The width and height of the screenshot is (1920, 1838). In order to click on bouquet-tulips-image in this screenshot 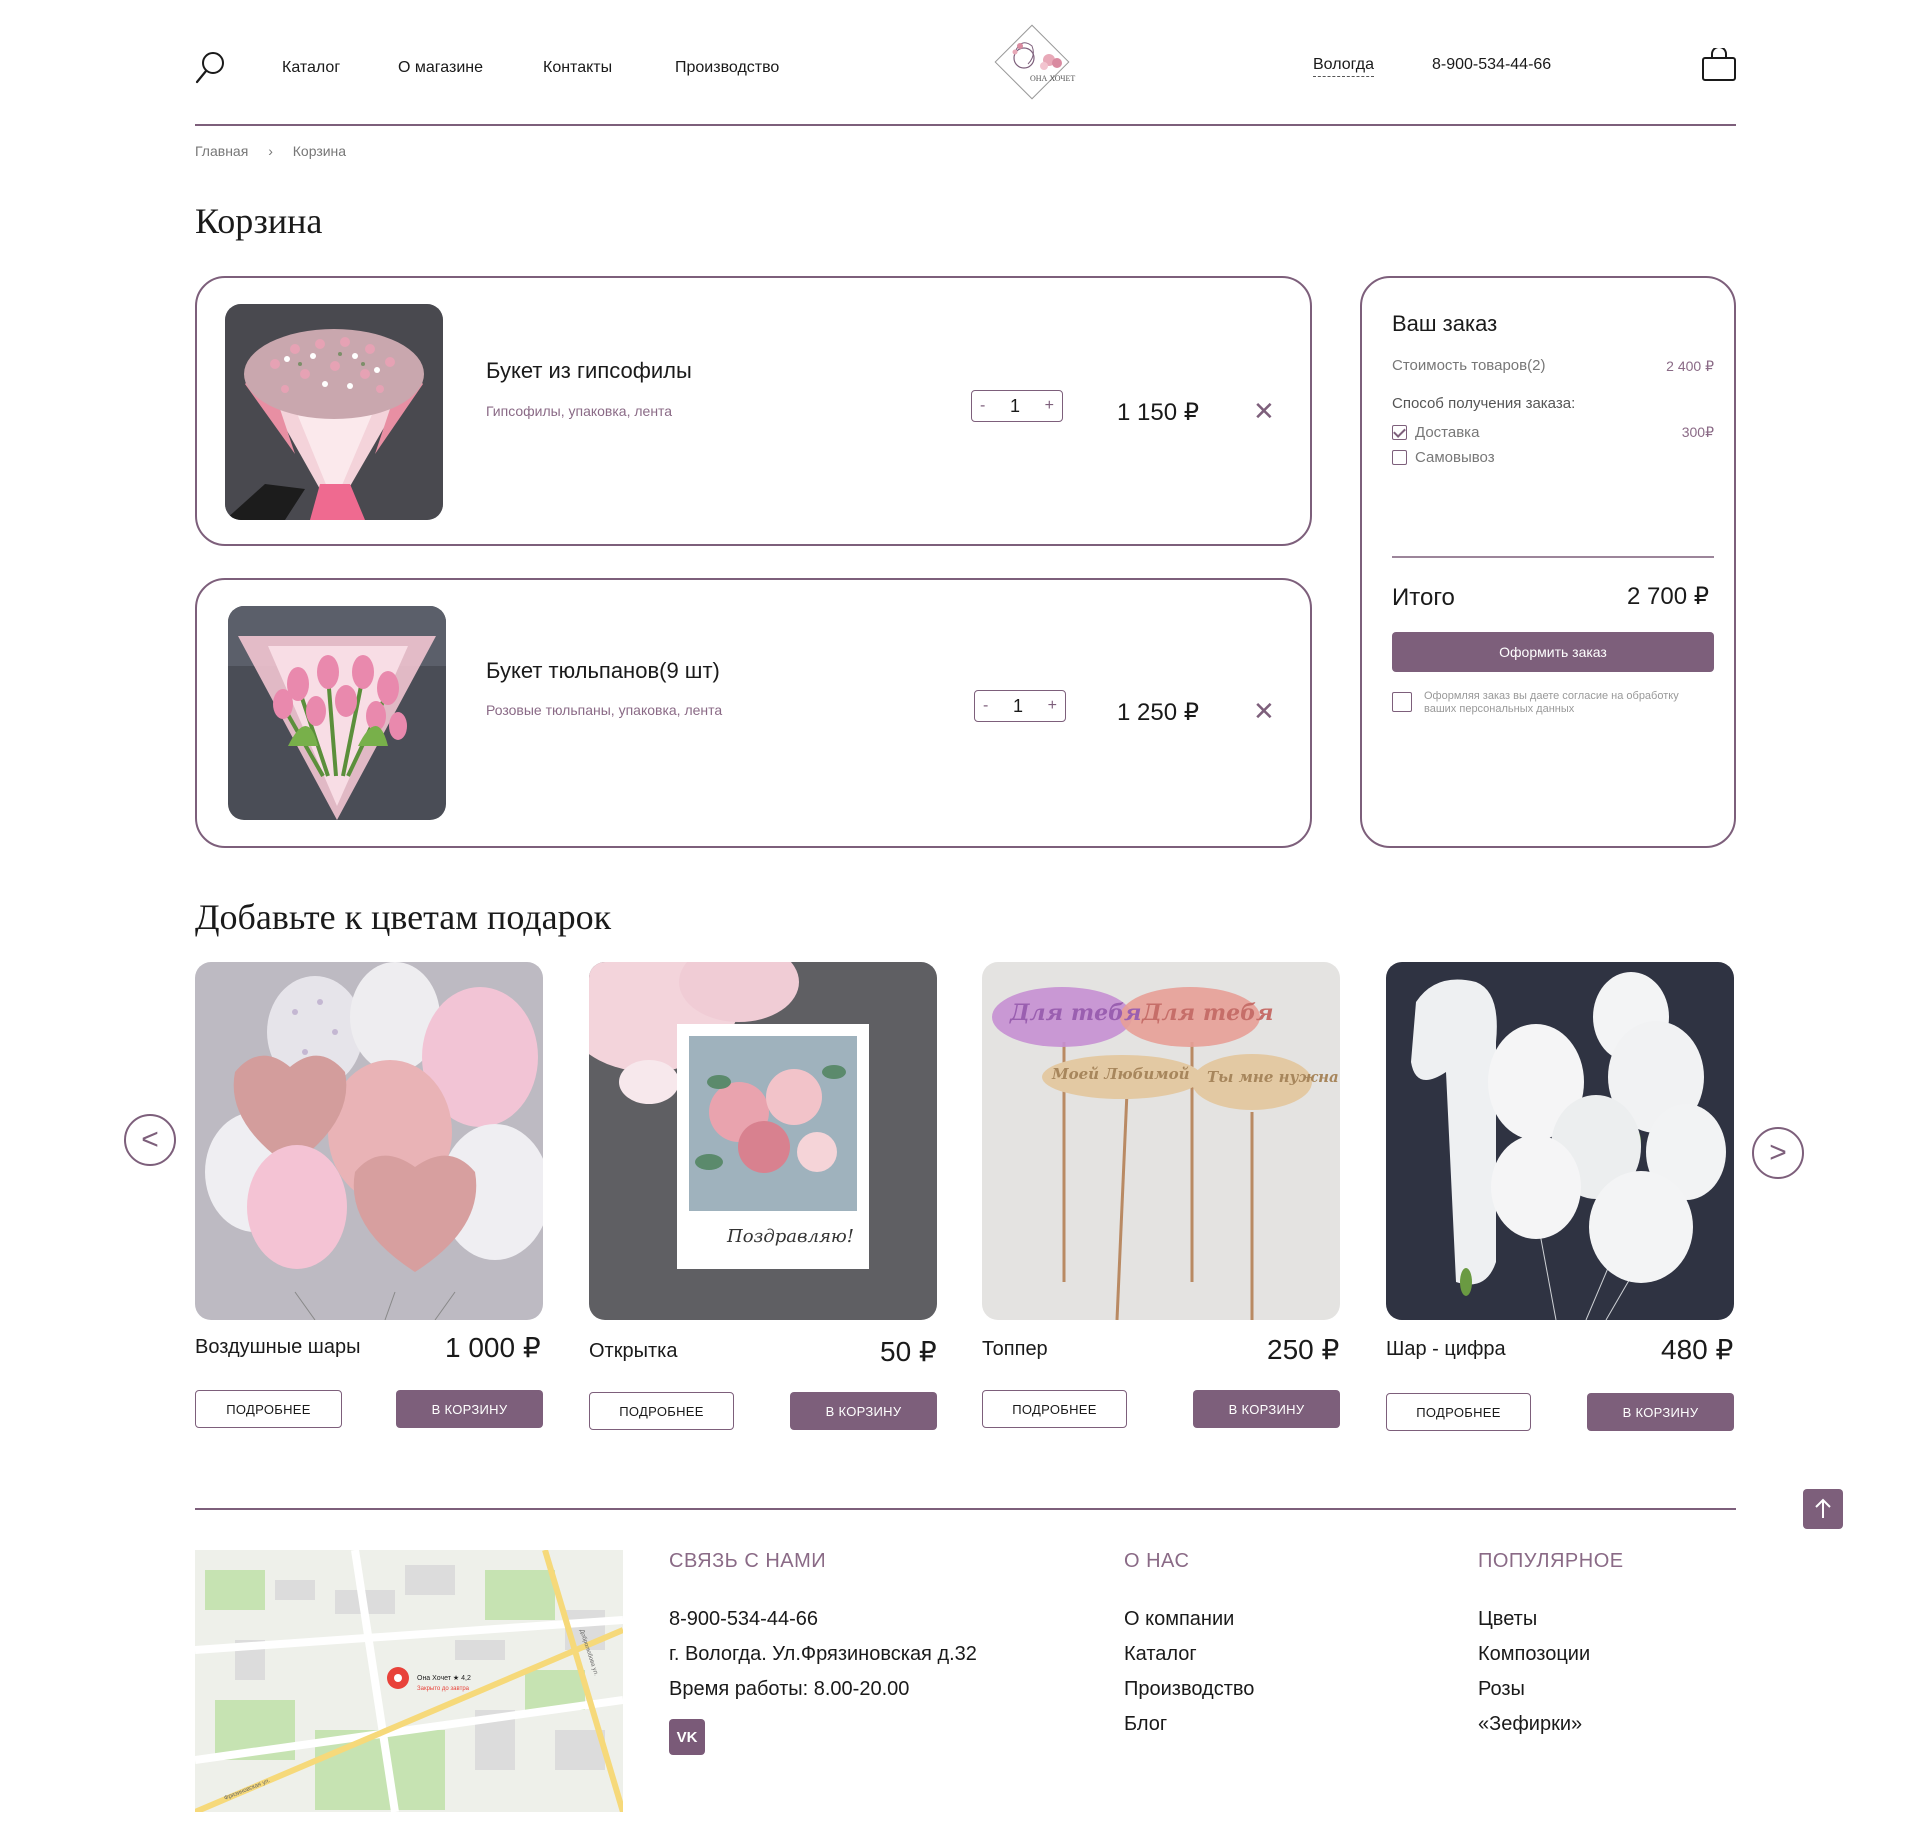, I will do `click(337, 713)`.